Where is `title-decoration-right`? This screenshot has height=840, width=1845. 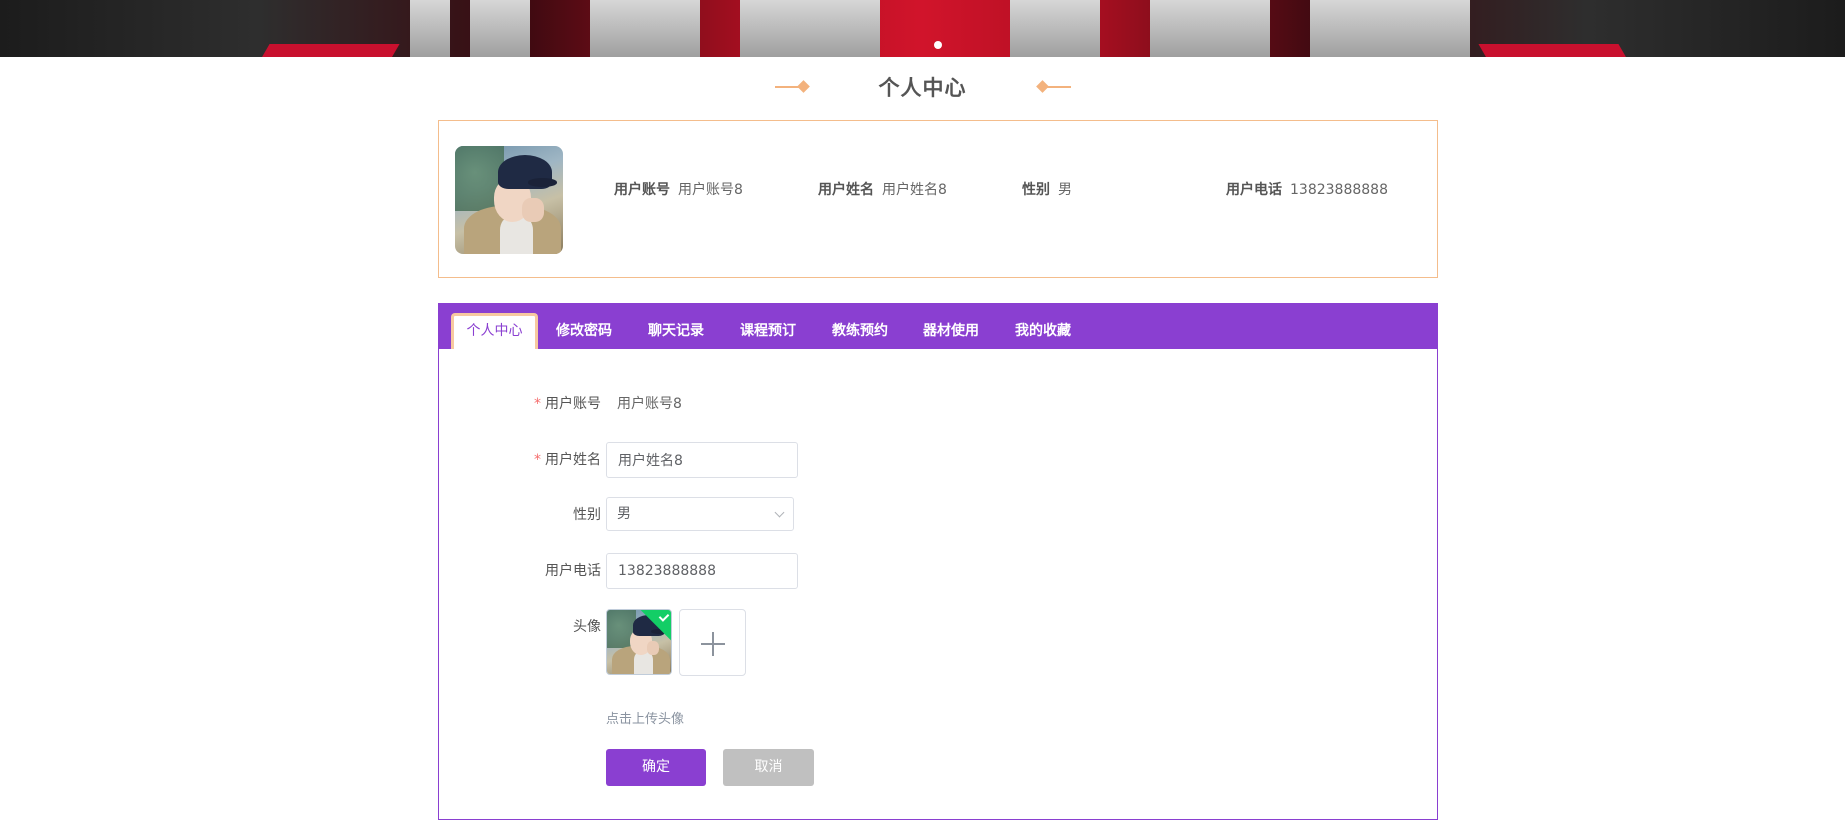 title-decoration-right is located at coordinates (1051, 86).